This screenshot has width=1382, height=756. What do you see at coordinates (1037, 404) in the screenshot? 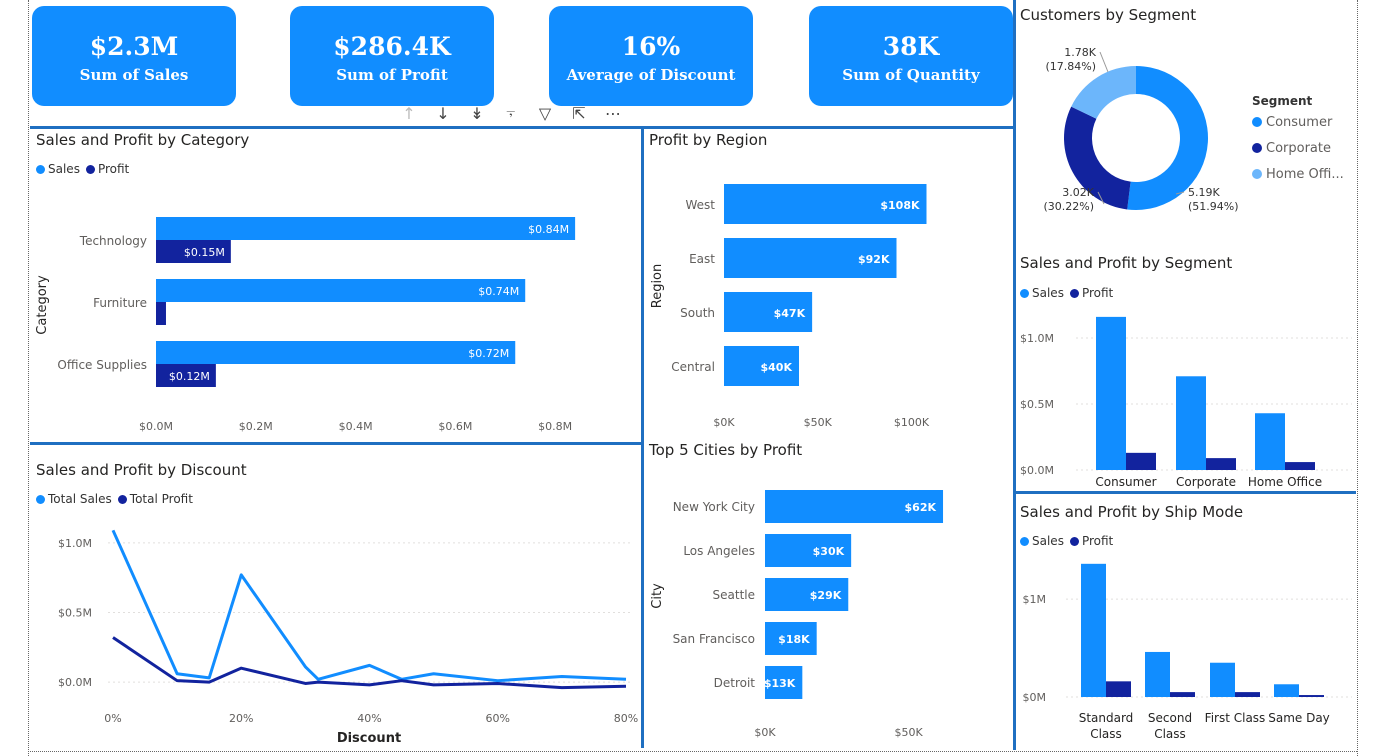
I see `y-tick-label: $0.5M` at bounding box center [1037, 404].